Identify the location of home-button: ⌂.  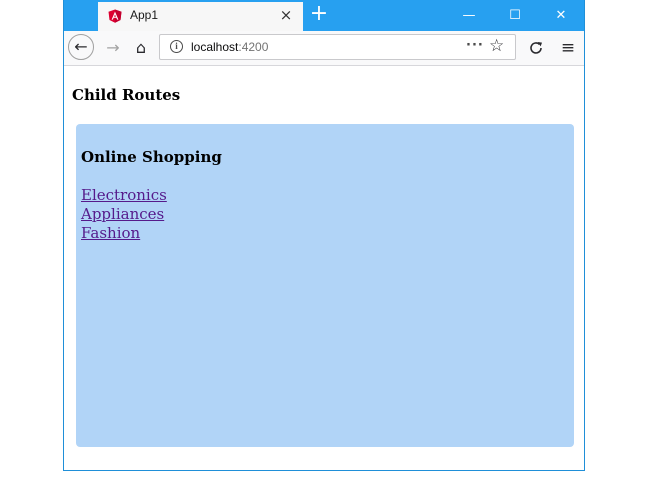
(141, 48).